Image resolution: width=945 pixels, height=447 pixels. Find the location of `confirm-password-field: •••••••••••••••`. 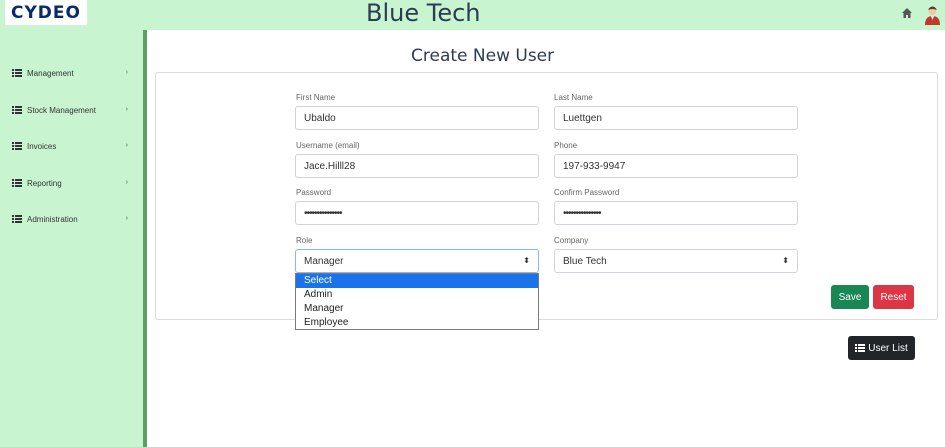

confirm-password-field: ••••••••••••••• is located at coordinates (676, 213).